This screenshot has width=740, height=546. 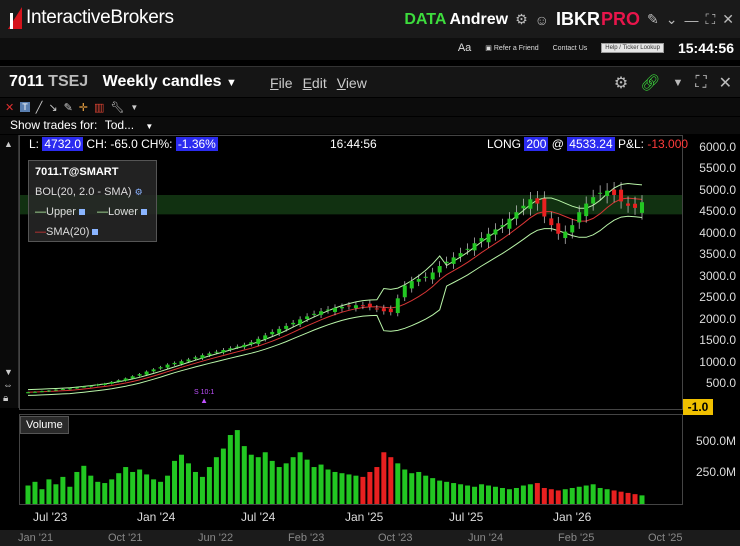 I want to click on arrow-tool-icon: ↘, so click(x=52, y=107).